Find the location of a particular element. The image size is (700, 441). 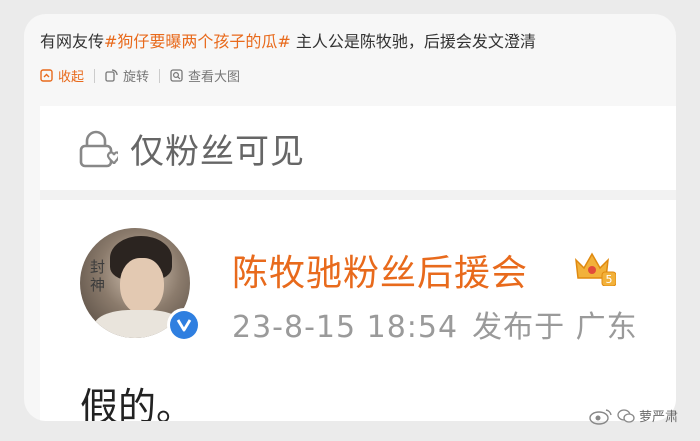

avatar-calligraphy: 封神 is located at coordinates (98, 276).